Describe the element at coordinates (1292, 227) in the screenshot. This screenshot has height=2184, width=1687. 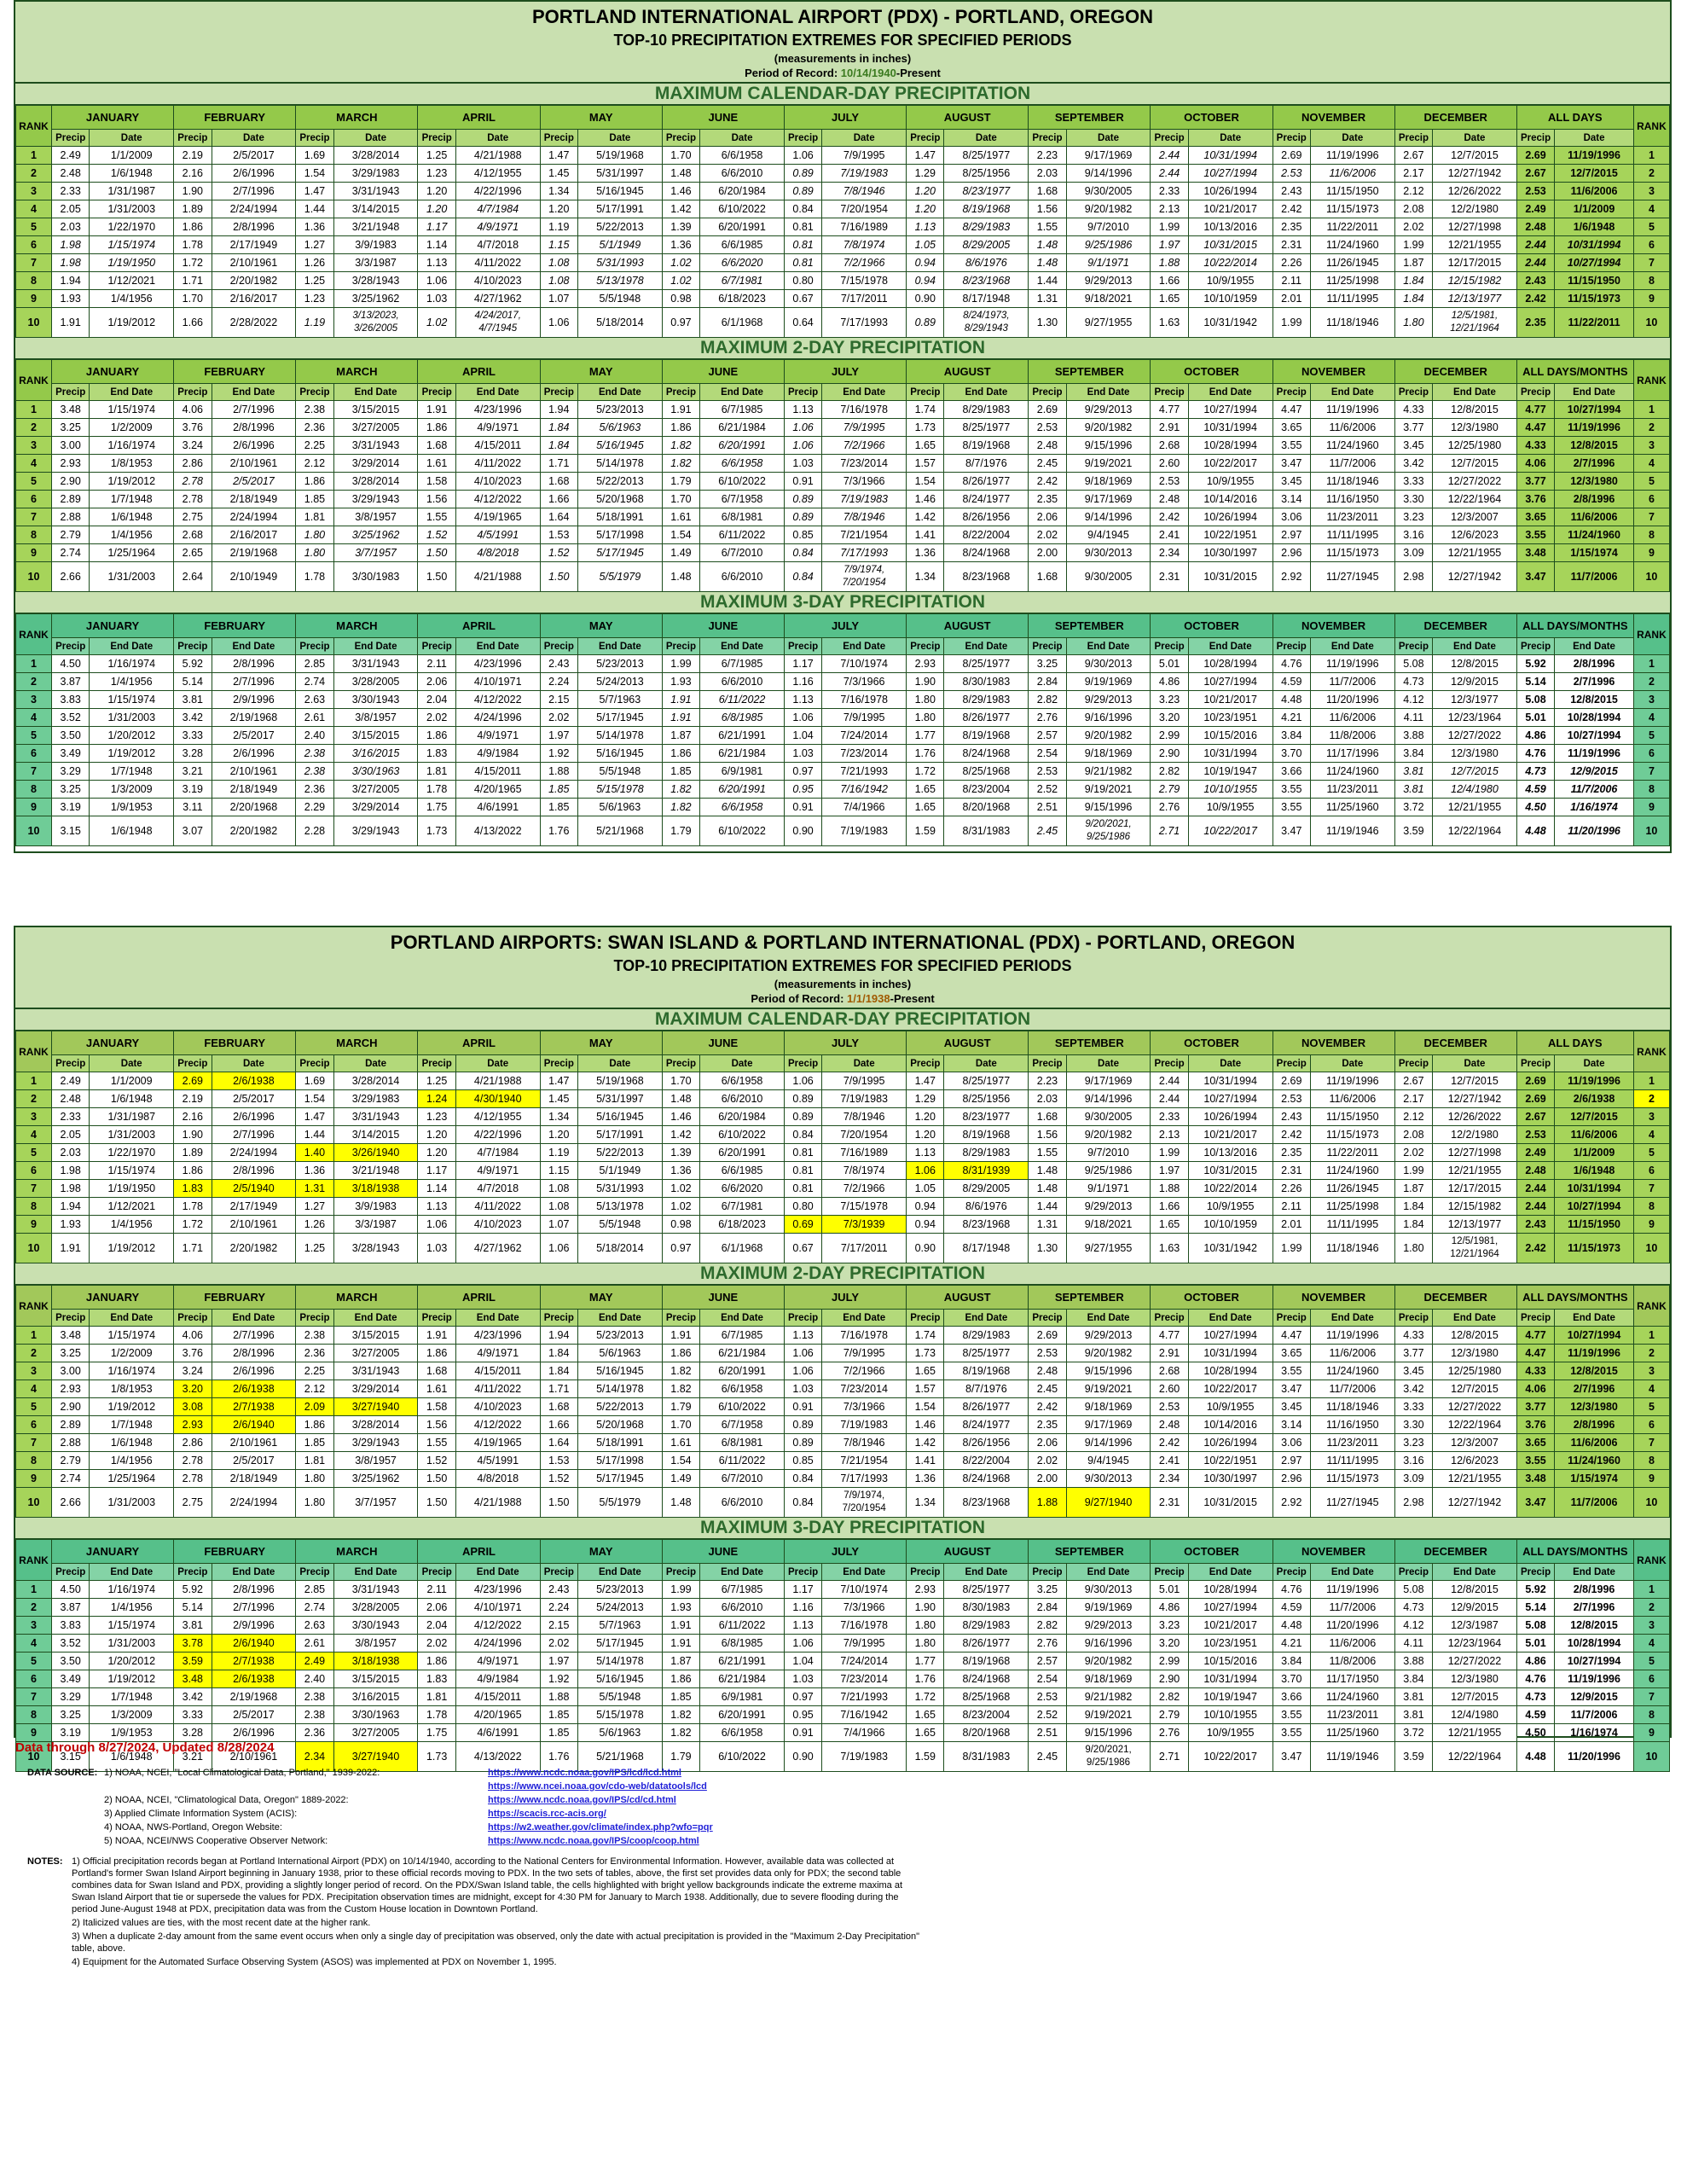
I see `precip-cell: 2.35` at that location.